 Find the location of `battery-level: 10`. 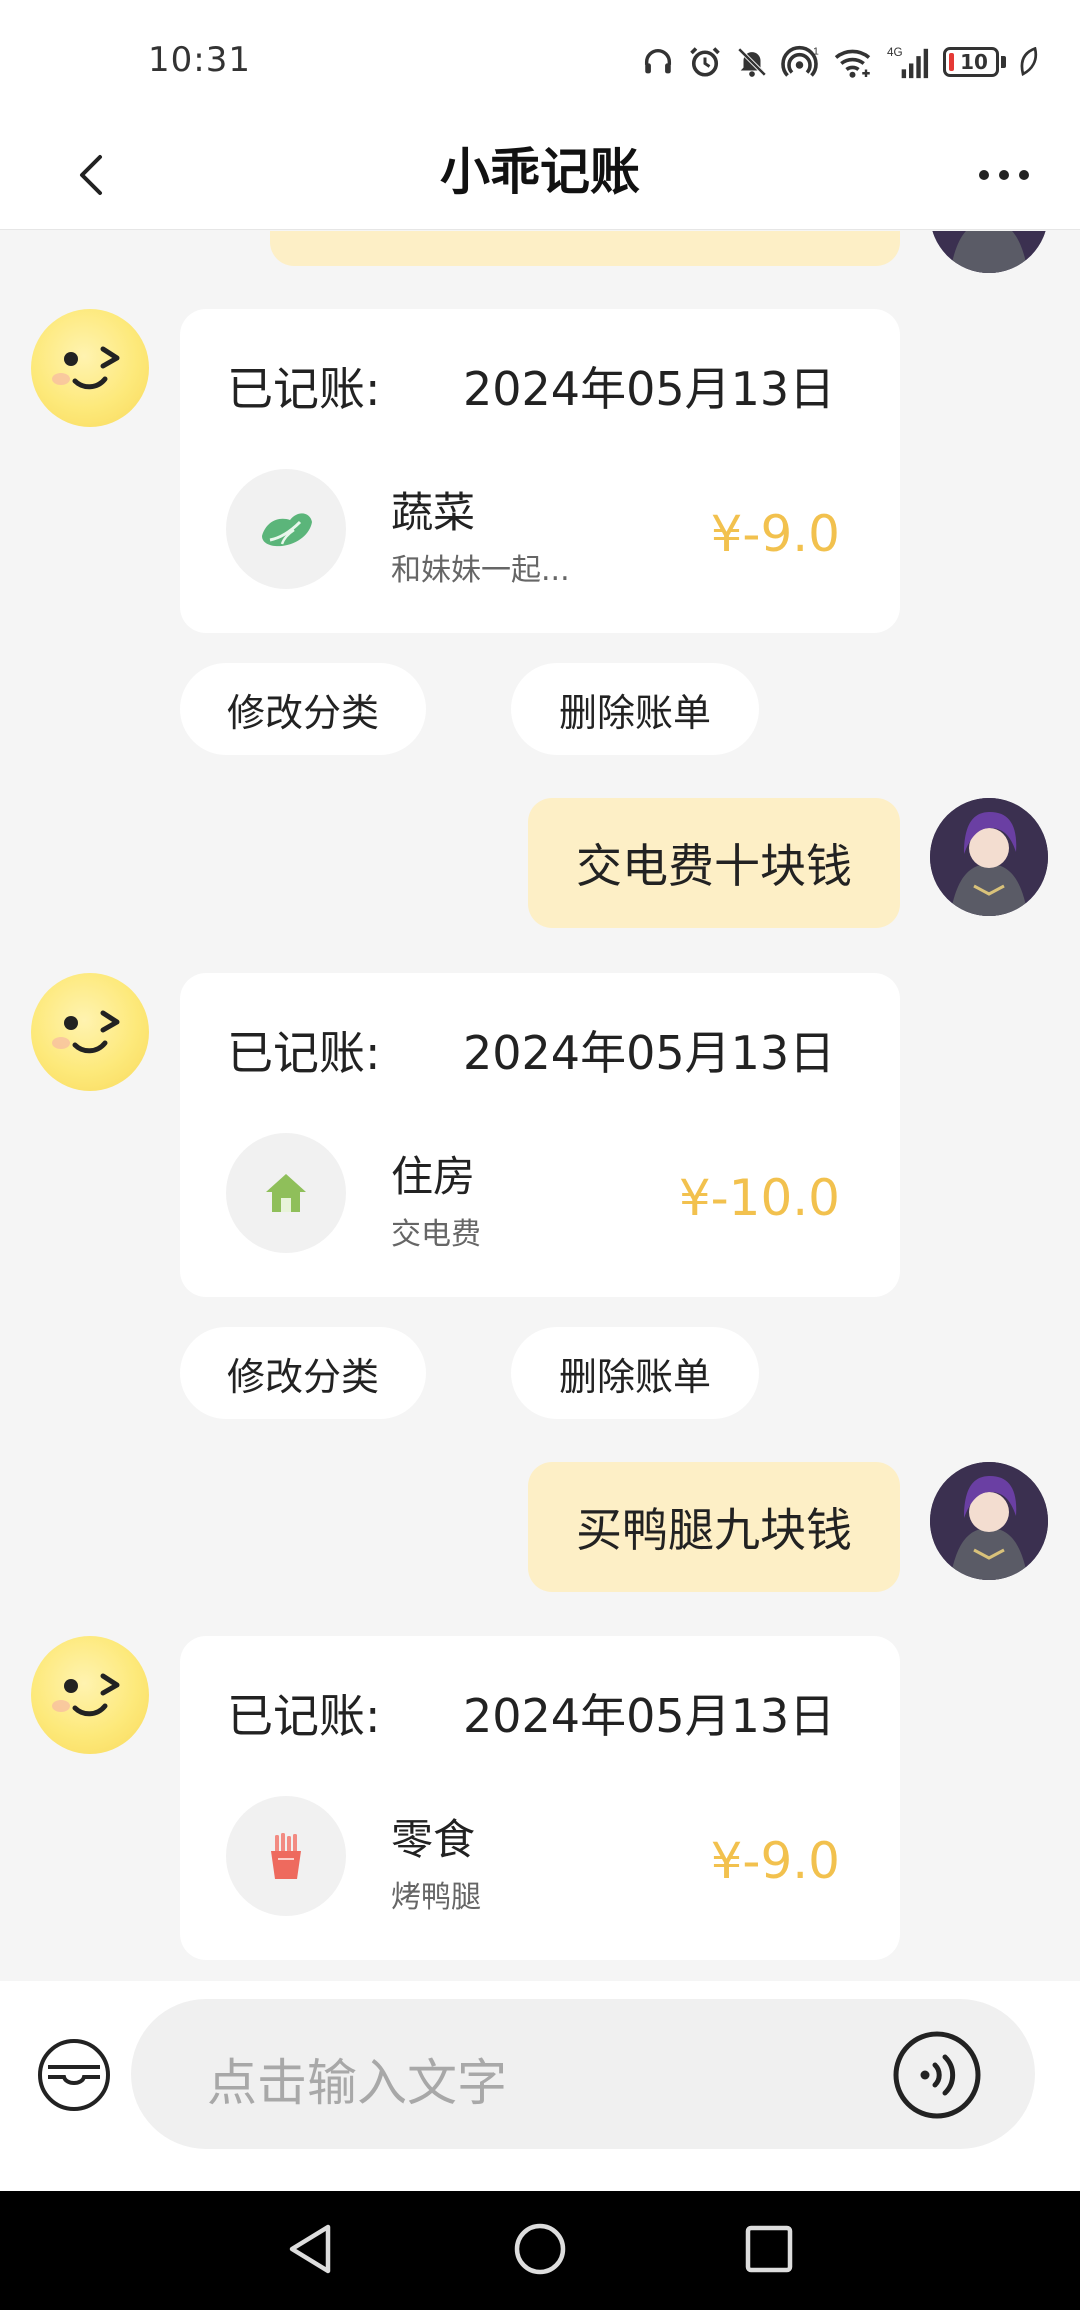

battery-level: 10 is located at coordinates (974, 62).